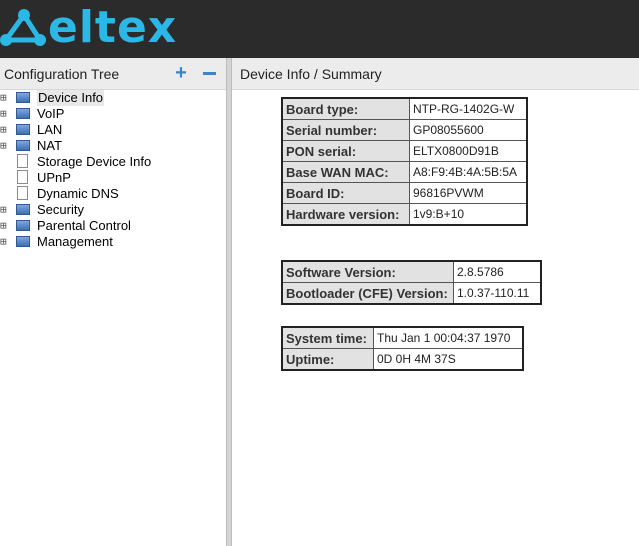 Image resolution: width=639 pixels, height=546 pixels. What do you see at coordinates (50, 145) in the screenshot?
I see `tree-item-label: NAT` at bounding box center [50, 145].